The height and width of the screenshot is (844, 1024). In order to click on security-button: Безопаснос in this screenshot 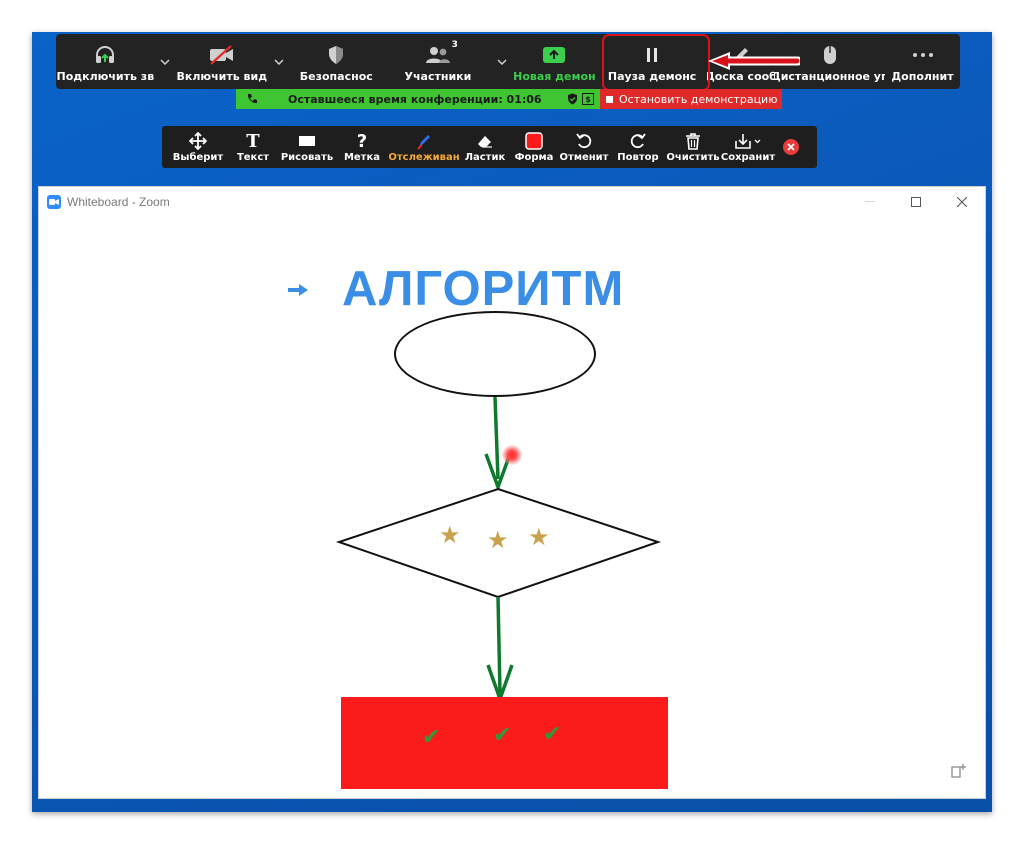, I will do `click(336, 61)`.